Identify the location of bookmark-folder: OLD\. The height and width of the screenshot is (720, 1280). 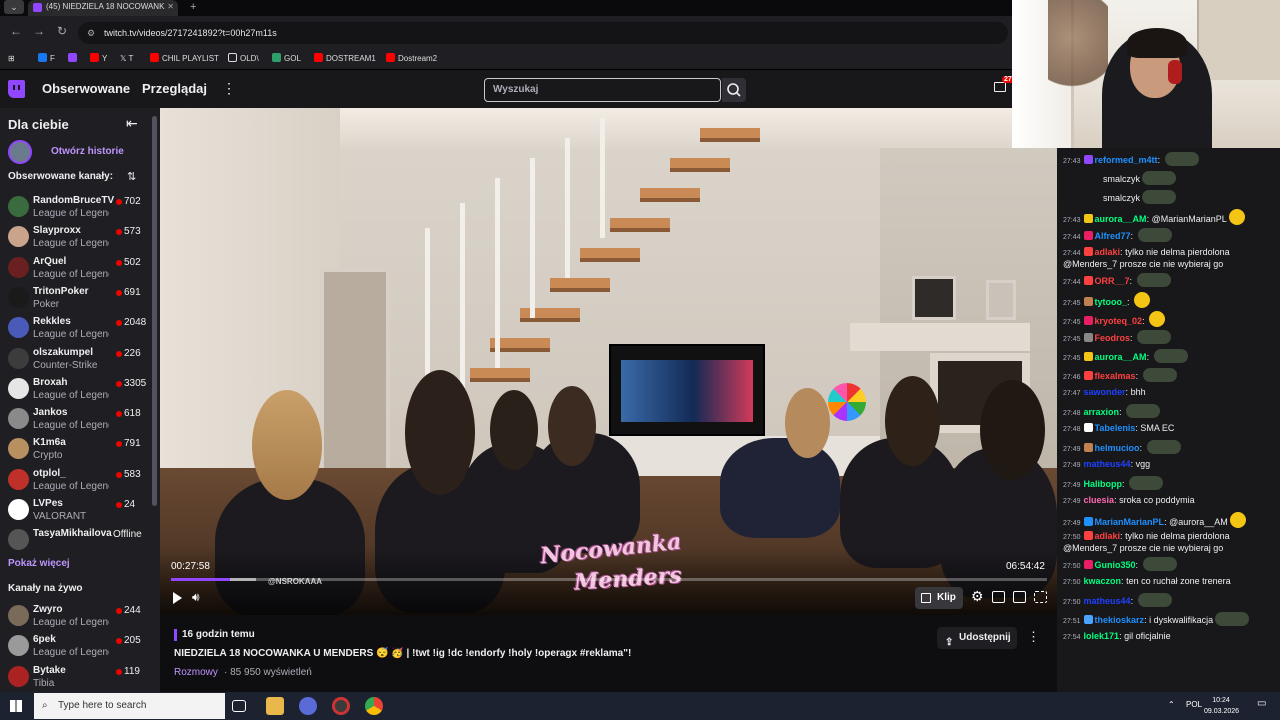
(243, 59).